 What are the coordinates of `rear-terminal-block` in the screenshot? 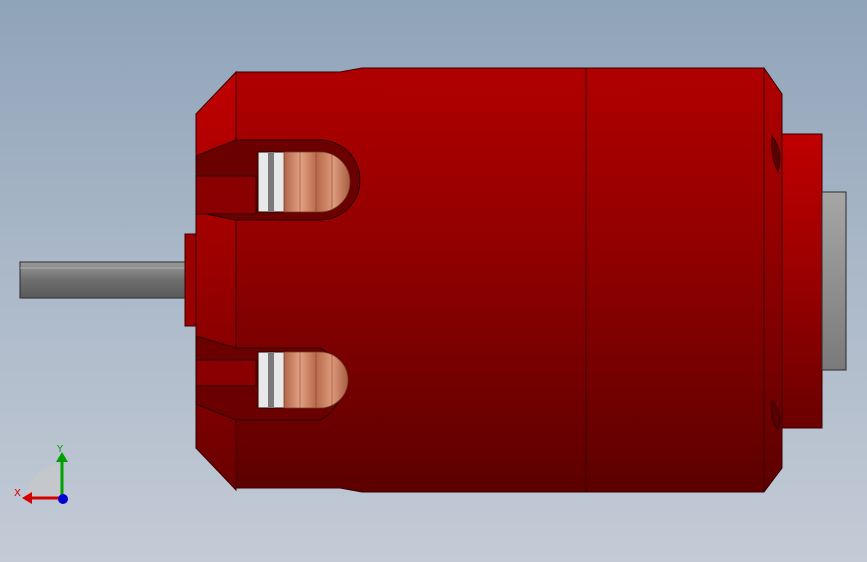 It's located at (834, 281).